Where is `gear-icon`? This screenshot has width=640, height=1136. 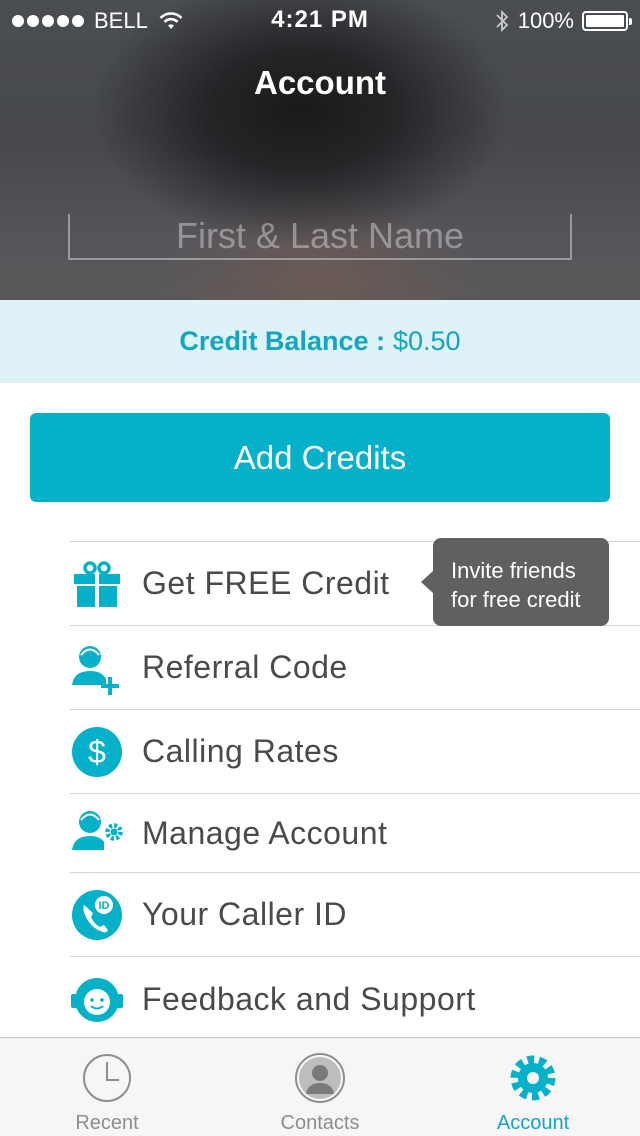 gear-icon is located at coordinates (533, 1078).